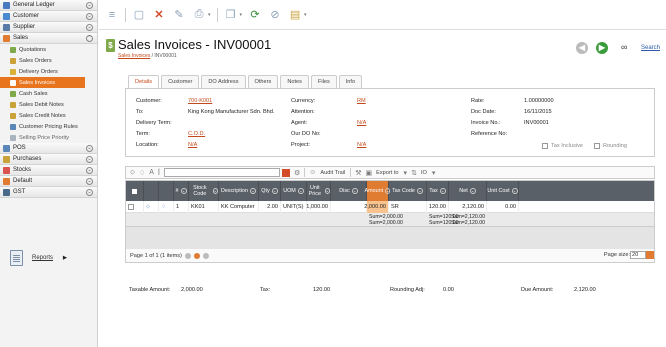  Describe the element at coordinates (151, 207) in the screenshot. I see `row-move-icon: ⬦` at that location.